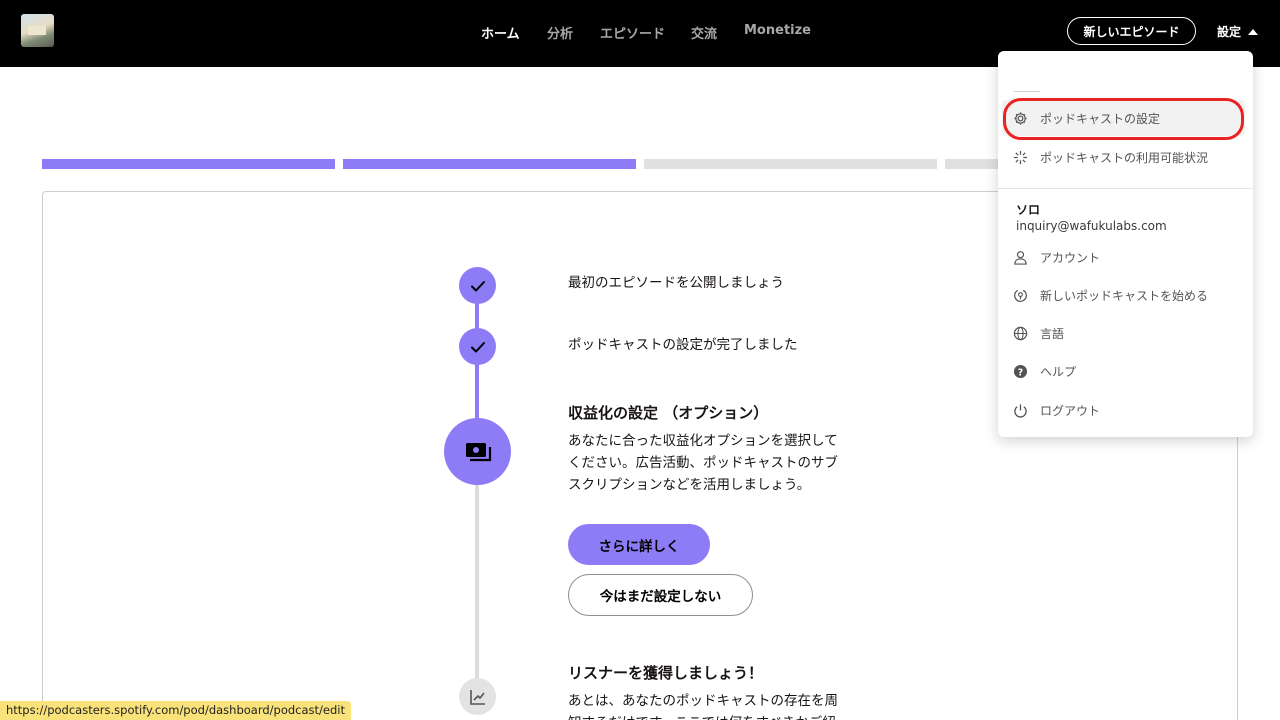 The height and width of the screenshot is (720, 1280). What do you see at coordinates (1052, 333) in the screenshot?
I see `menu-item-label: 言語` at bounding box center [1052, 333].